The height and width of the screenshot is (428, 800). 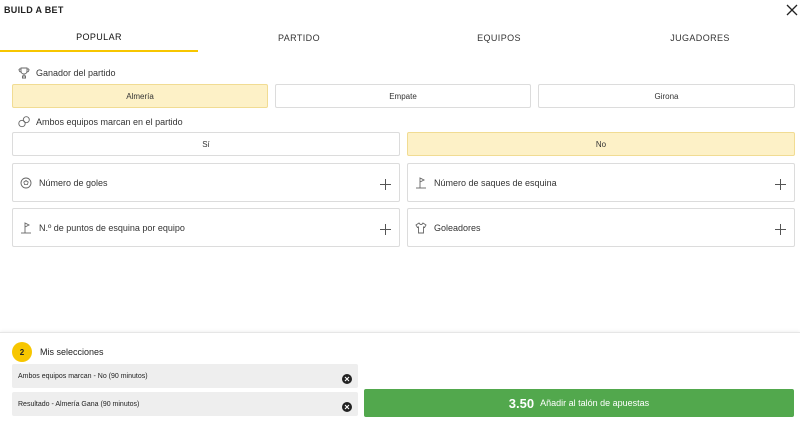 What do you see at coordinates (22, 352) in the screenshot?
I see `selection-count-badge: 2` at bounding box center [22, 352].